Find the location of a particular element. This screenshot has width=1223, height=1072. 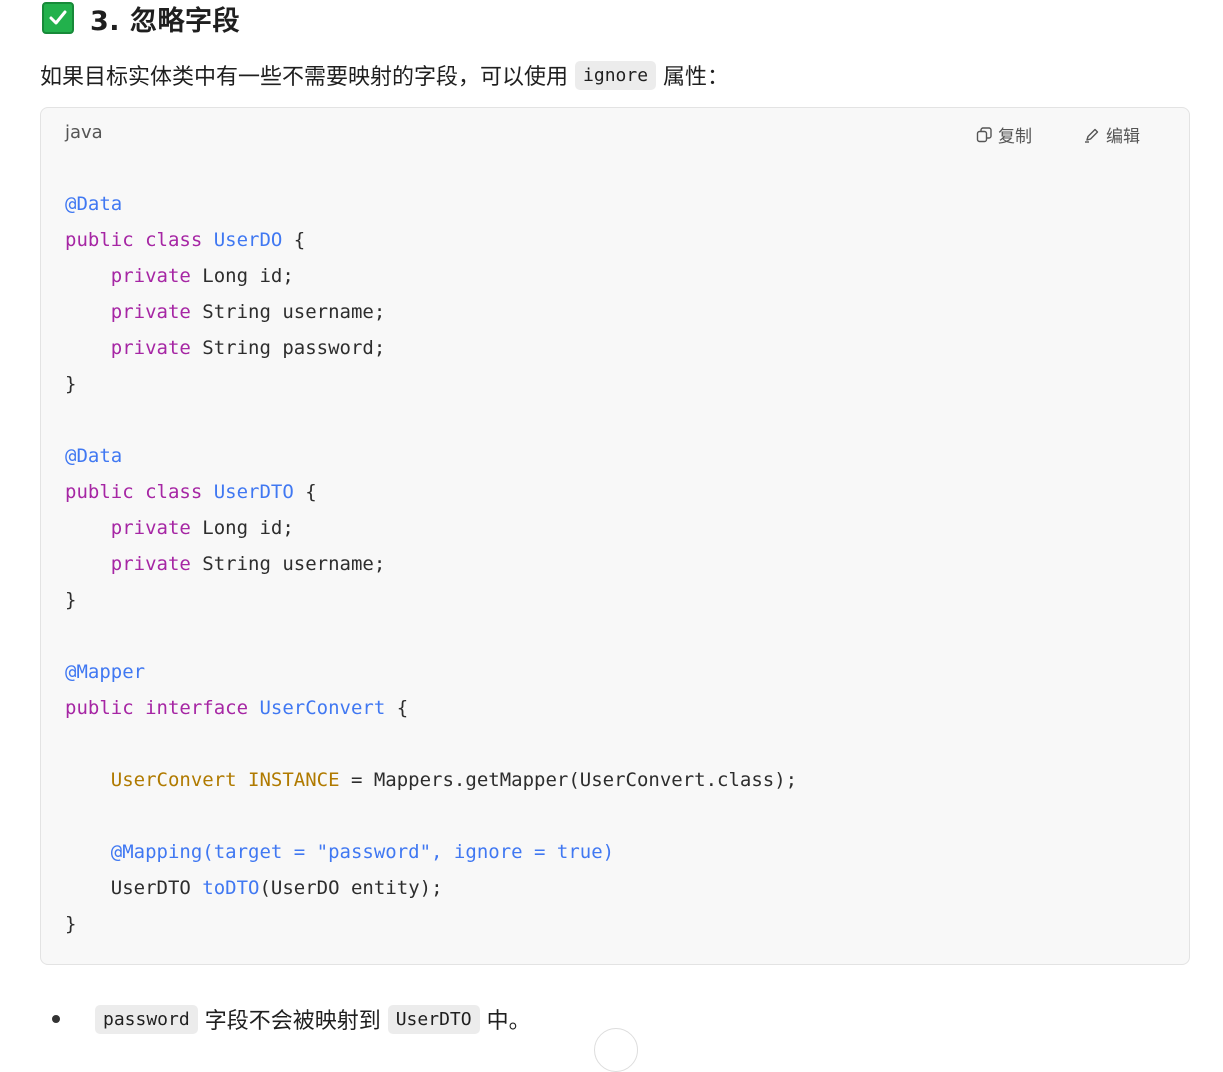

section-title: 3. 忽略字段 is located at coordinates (165, 21).